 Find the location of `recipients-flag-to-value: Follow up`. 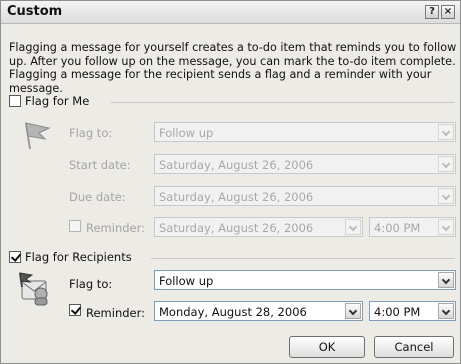

recipients-flag-to-value: Follow up is located at coordinates (186, 281).